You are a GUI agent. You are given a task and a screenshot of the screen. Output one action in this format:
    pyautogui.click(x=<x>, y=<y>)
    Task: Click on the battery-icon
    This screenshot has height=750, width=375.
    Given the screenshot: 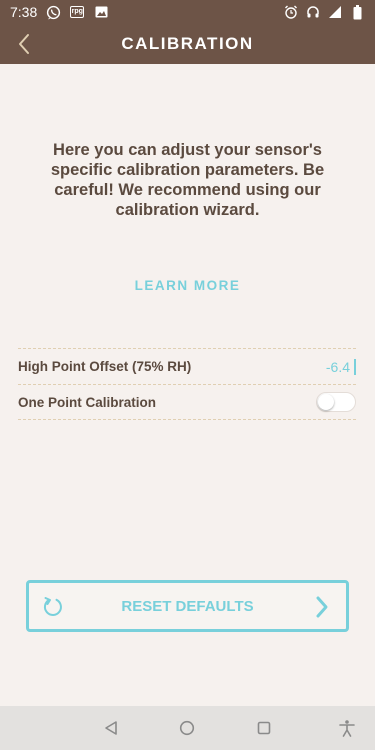 What is the action you would take?
    pyautogui.click(x=357, y=12)
    